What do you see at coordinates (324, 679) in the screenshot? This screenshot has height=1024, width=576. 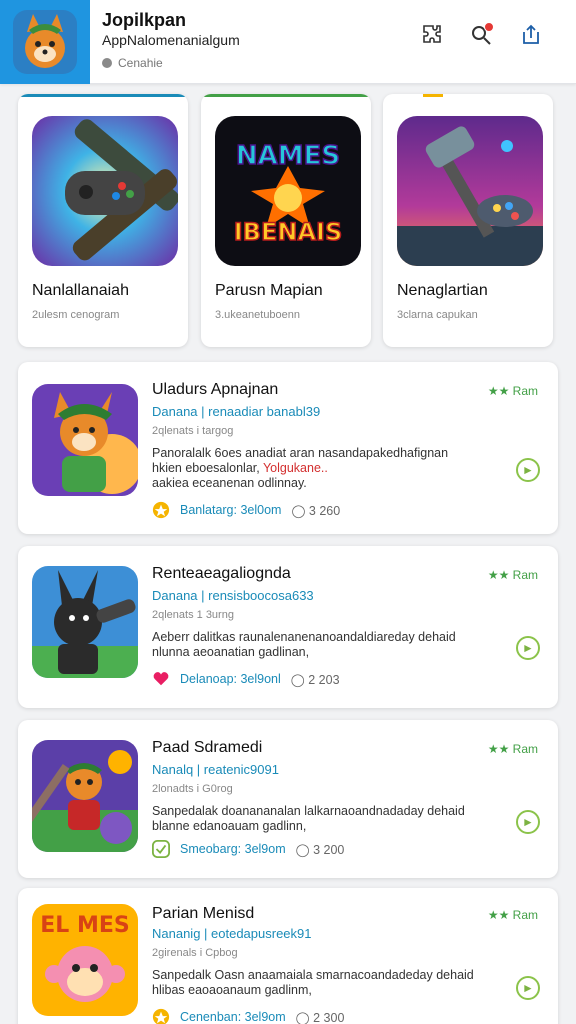 I see `download-value: 2 203` at bounding box center [324, 679].